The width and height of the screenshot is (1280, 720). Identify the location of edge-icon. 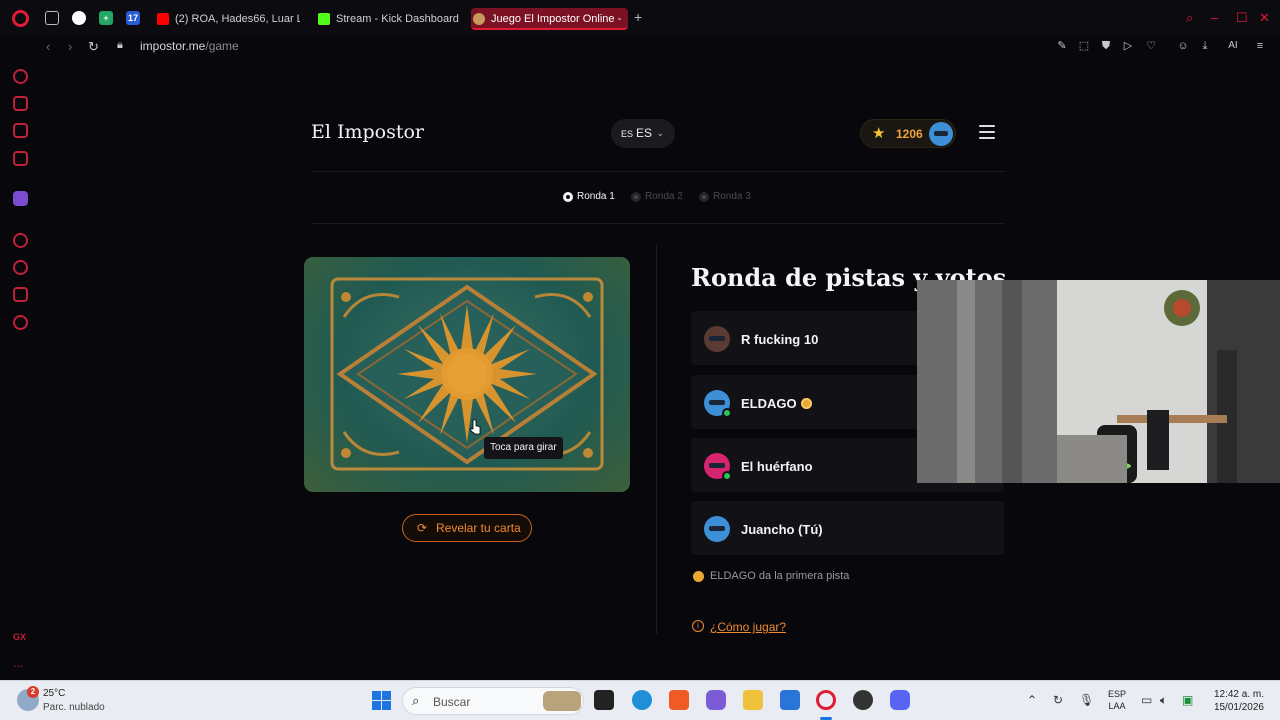
(642, 700).